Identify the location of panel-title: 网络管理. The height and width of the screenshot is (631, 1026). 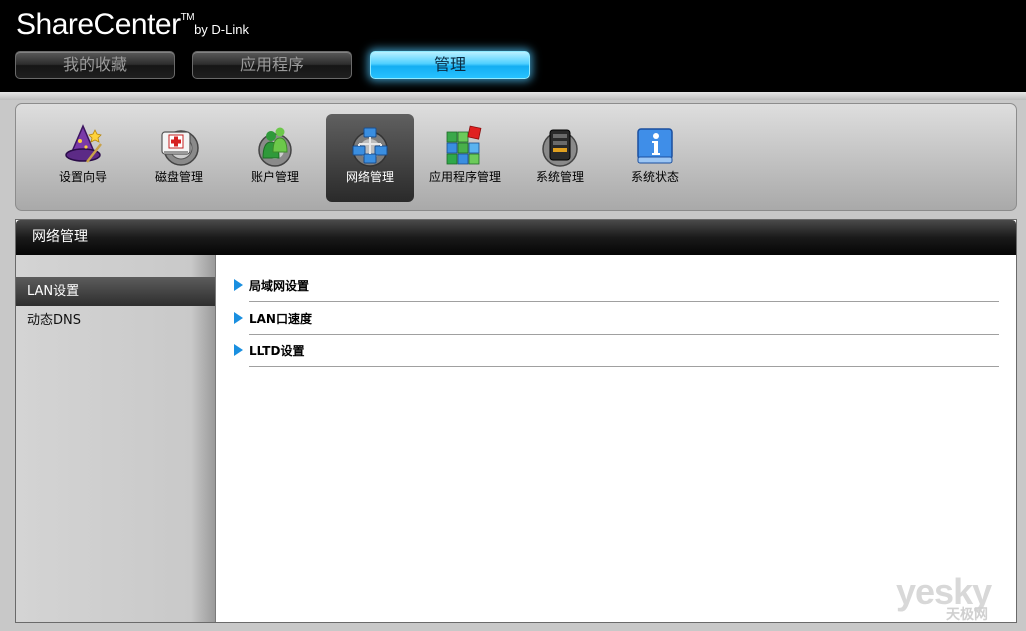
(516, 237).